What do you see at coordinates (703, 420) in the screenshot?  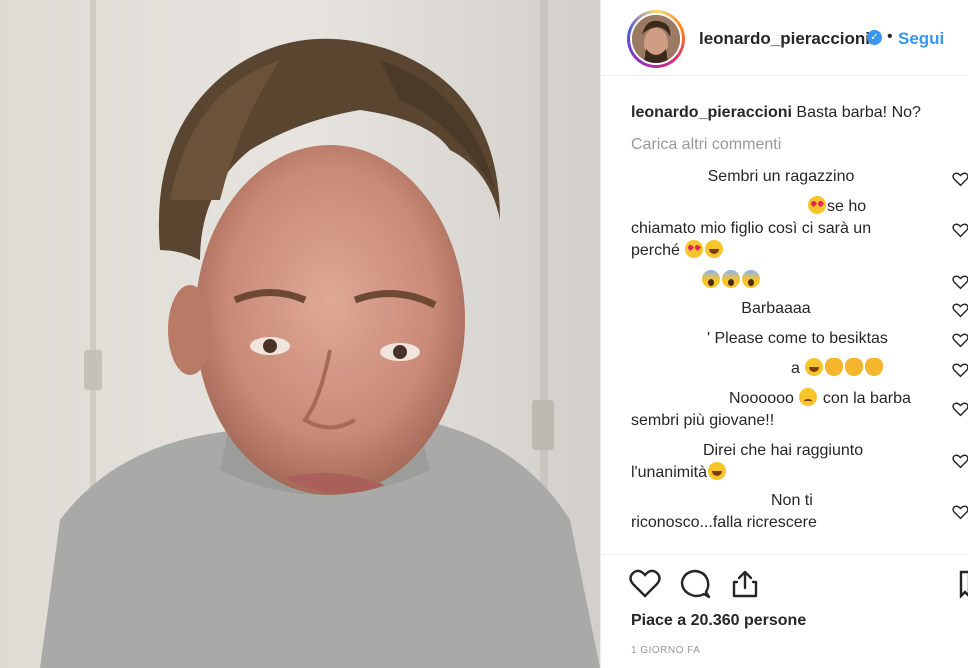 I see `comment-text: sembri più giovane!!` at bounding box center [703, 420].